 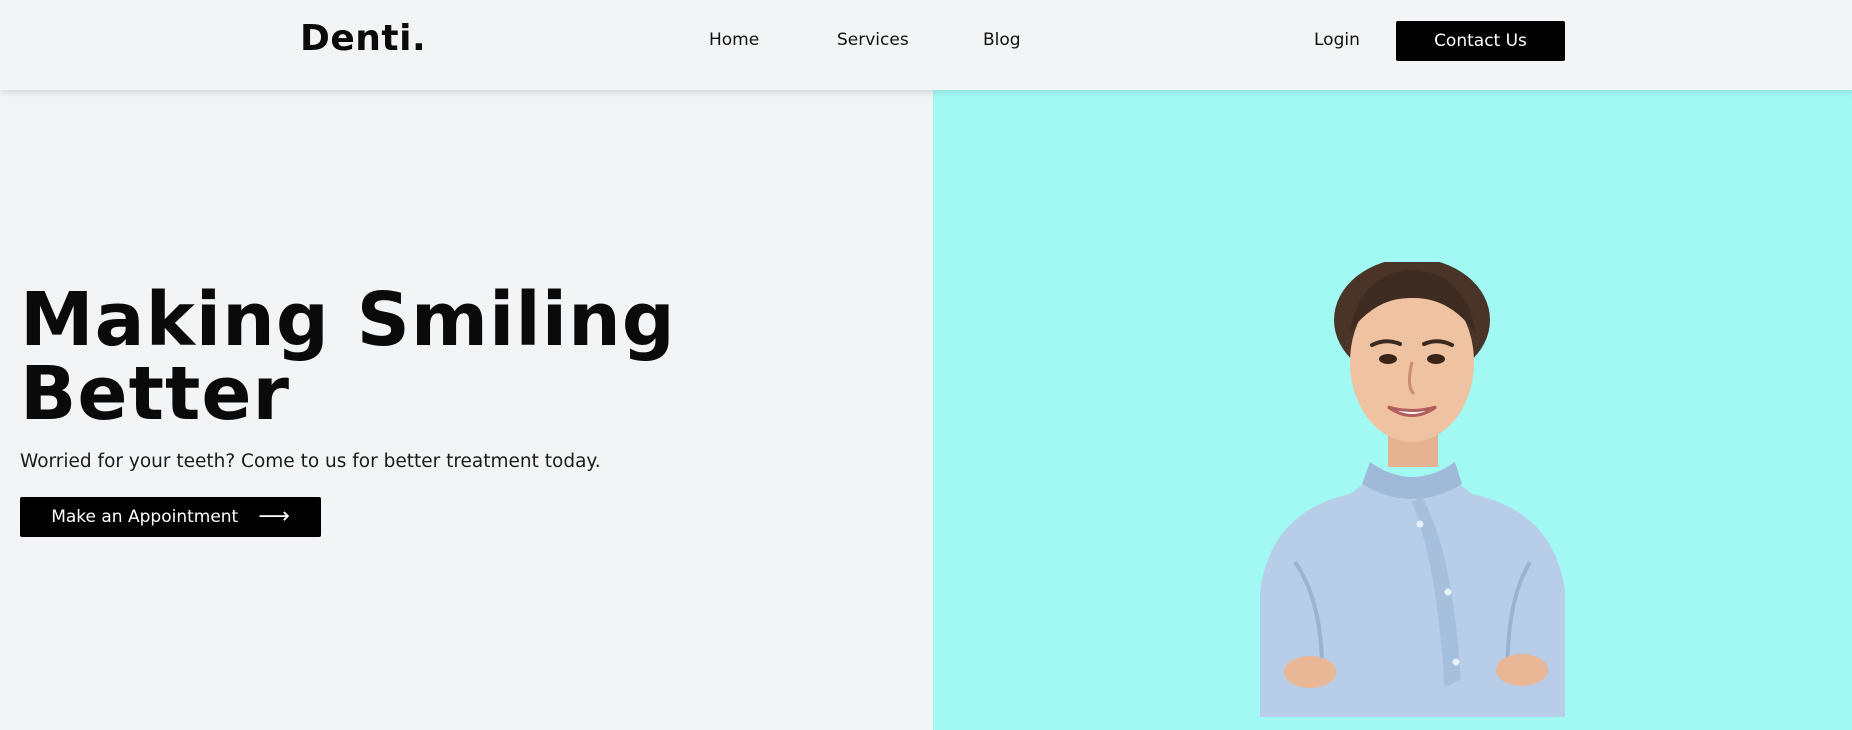 What do you see at coordinates (274, 516) in the screenshot?
I see `arrow-right-icon: ⟶` at bounding box center [274, 516].